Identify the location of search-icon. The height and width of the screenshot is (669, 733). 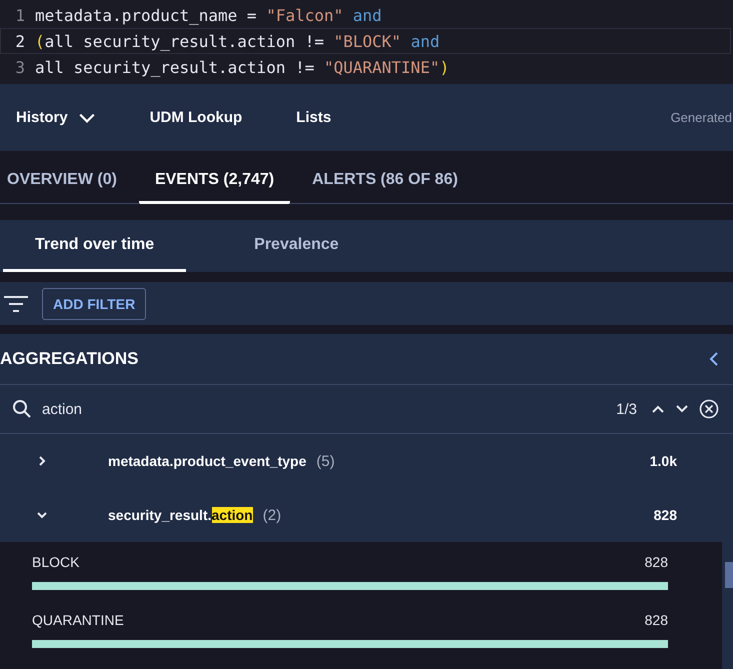
(22, 409).